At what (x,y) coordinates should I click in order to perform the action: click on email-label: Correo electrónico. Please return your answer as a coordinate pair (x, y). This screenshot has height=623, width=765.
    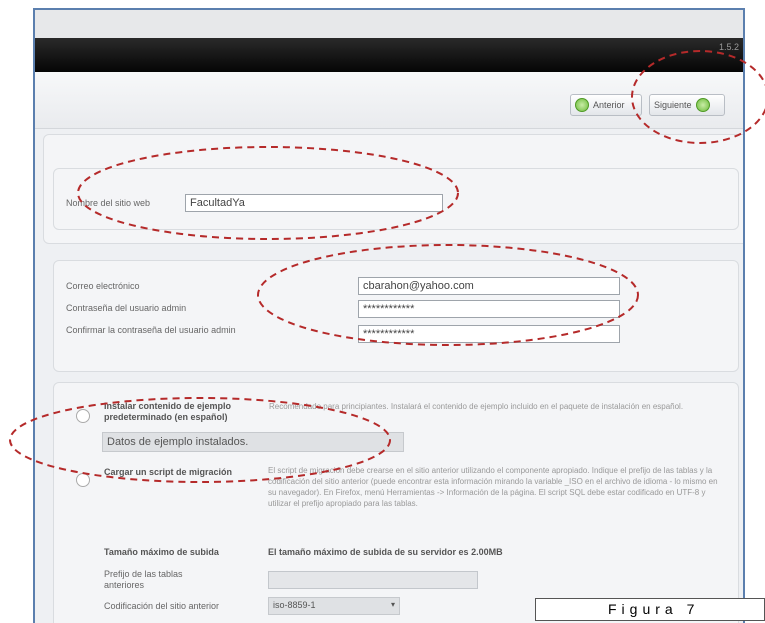
    Looking at the image, I should click on (103, 286).